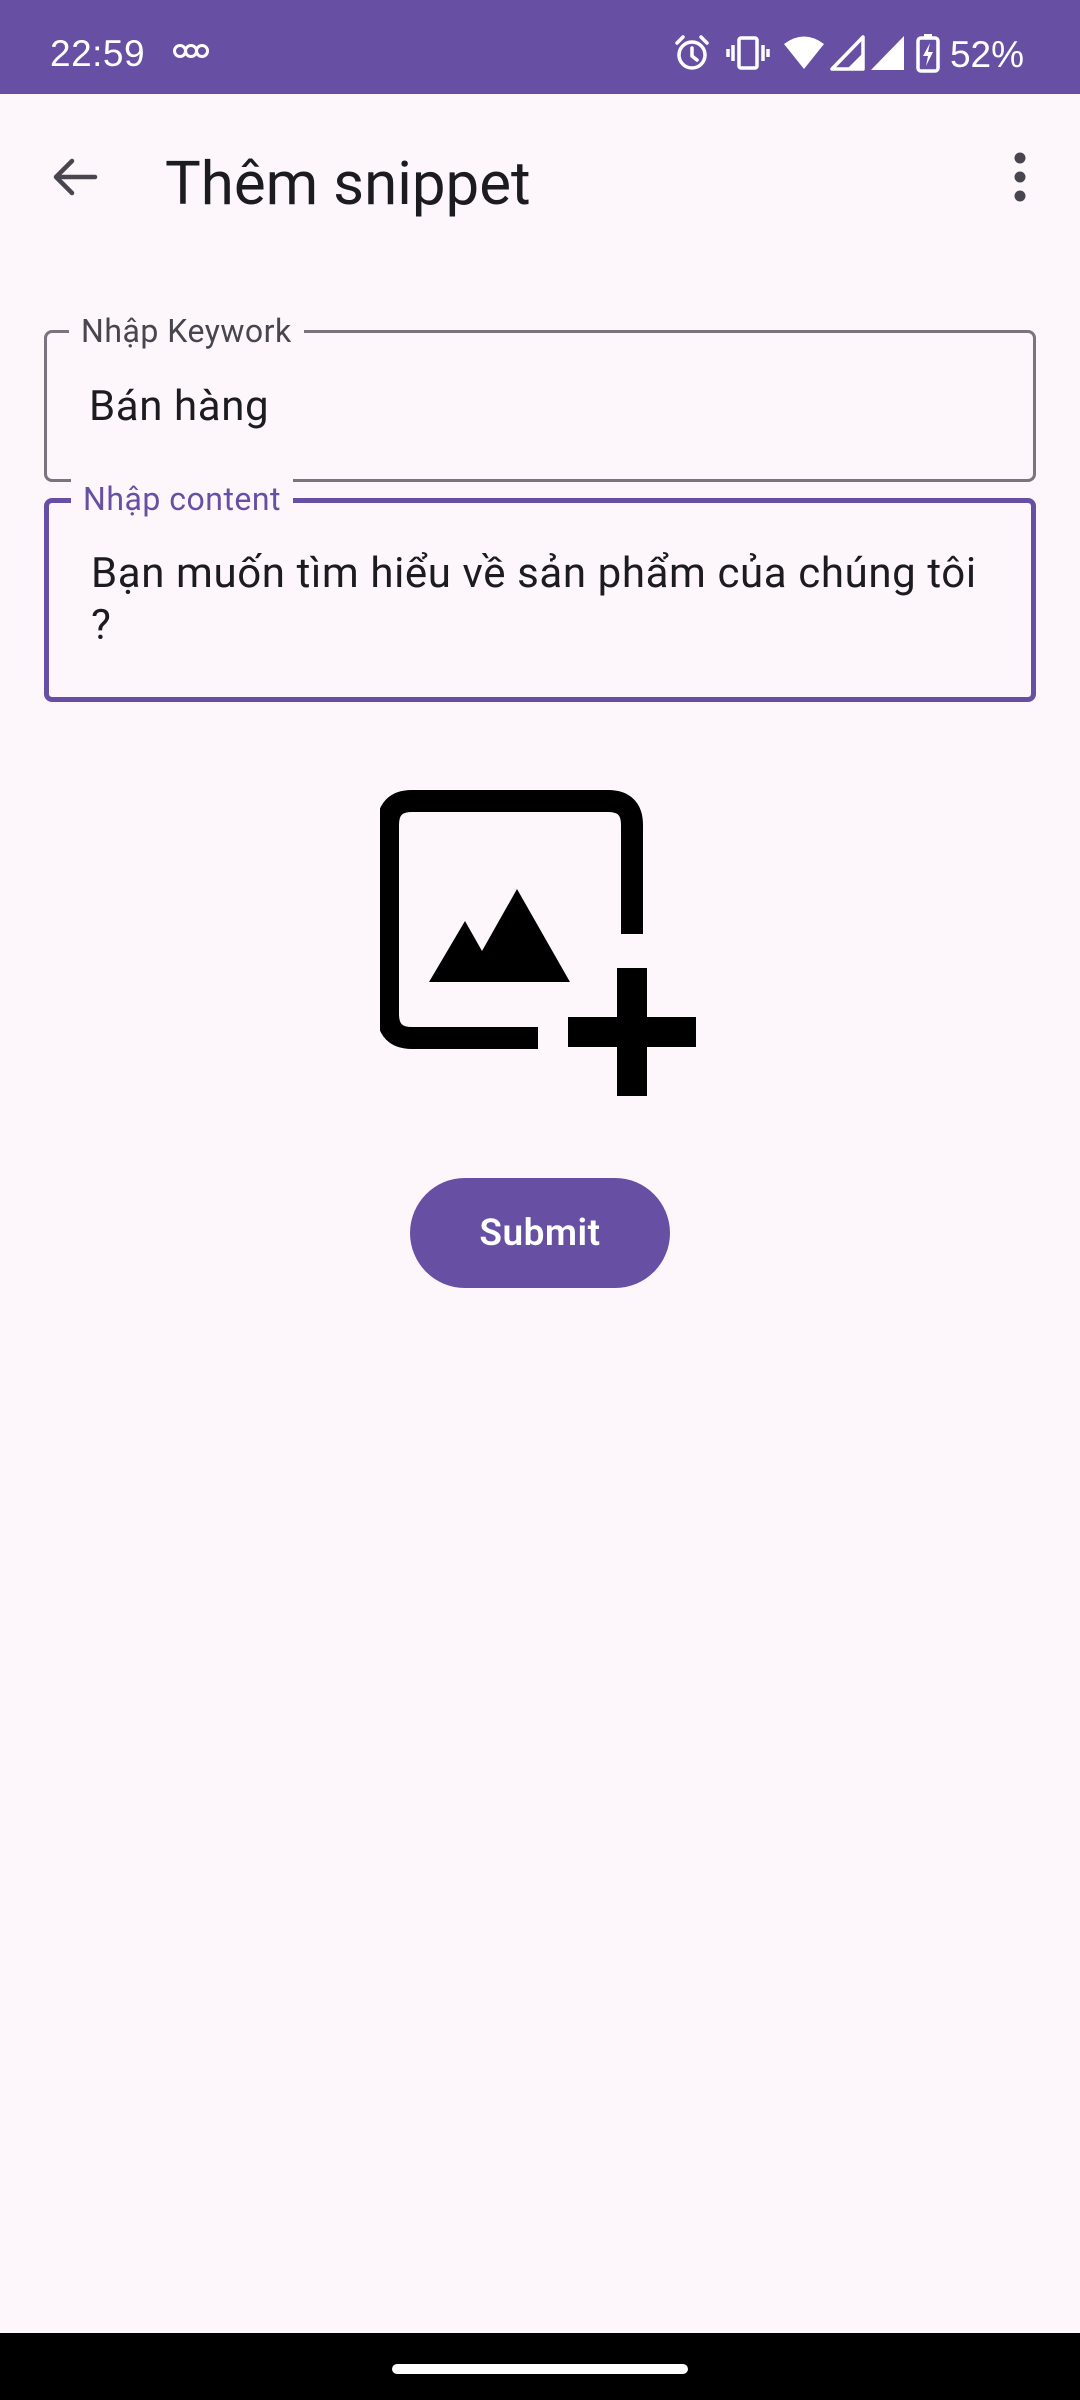 This screenshot has height=2400, width=1080. I want to click on status-time: 22:59, so click(98, 53).